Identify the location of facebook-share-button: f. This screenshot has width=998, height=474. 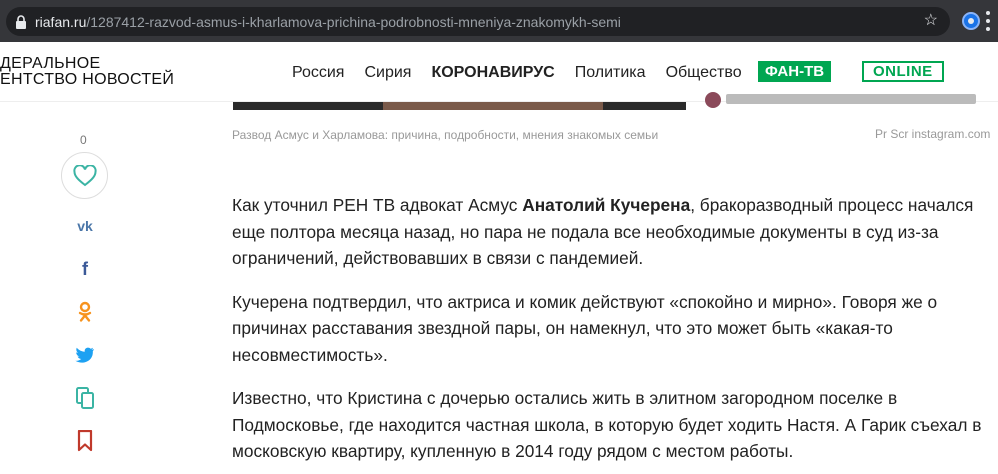
(85, 269).